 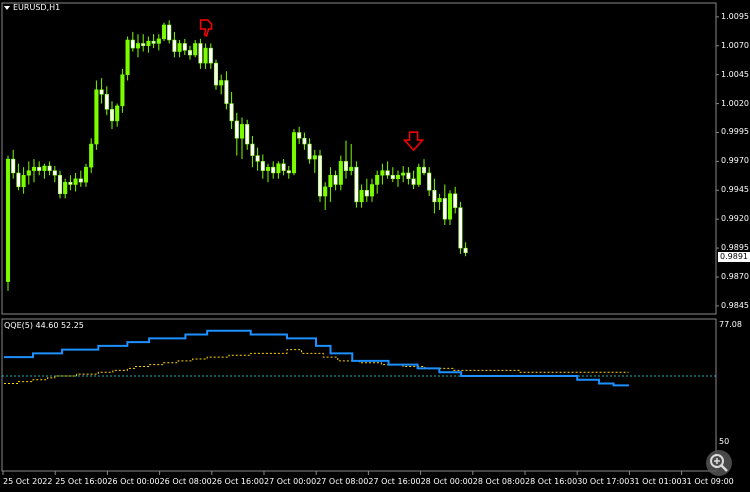 What do you see at coordinates (498, 481) in the screenshot?
I see `time-tick-label: 28 Oct 08:00` at bounding box center [498, 481].